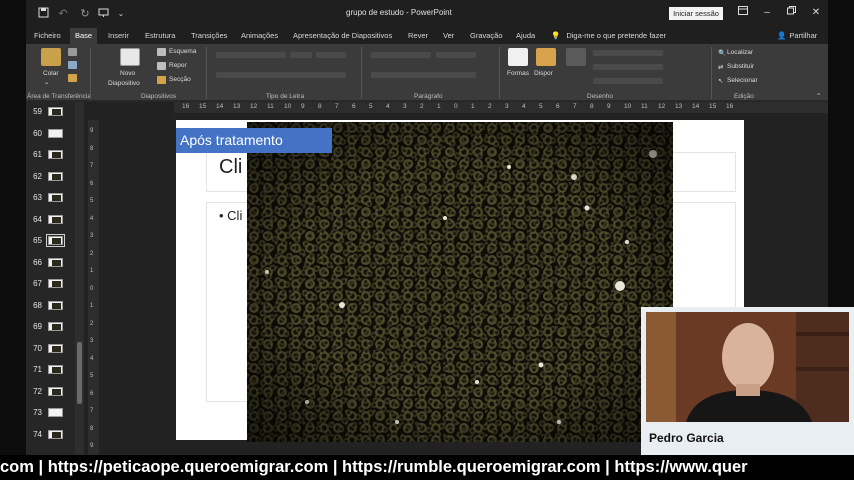 The height and width of the screenshot is (480, 854). Describe the element at coordinates (816, 13) in the screenshot. I see `close-icon: ✕` at that location.